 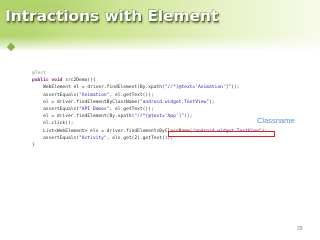 What do you see at coordinates (93, 138) in the screenshot?
I see `code-token: "Activity"` at bounding box center [93, 138].